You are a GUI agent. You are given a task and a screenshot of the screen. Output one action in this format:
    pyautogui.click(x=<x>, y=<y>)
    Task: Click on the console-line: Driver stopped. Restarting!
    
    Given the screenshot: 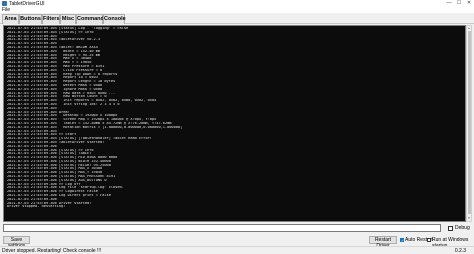 What is the action you would take?
    pyautogui.click(x=36, y=207)
    